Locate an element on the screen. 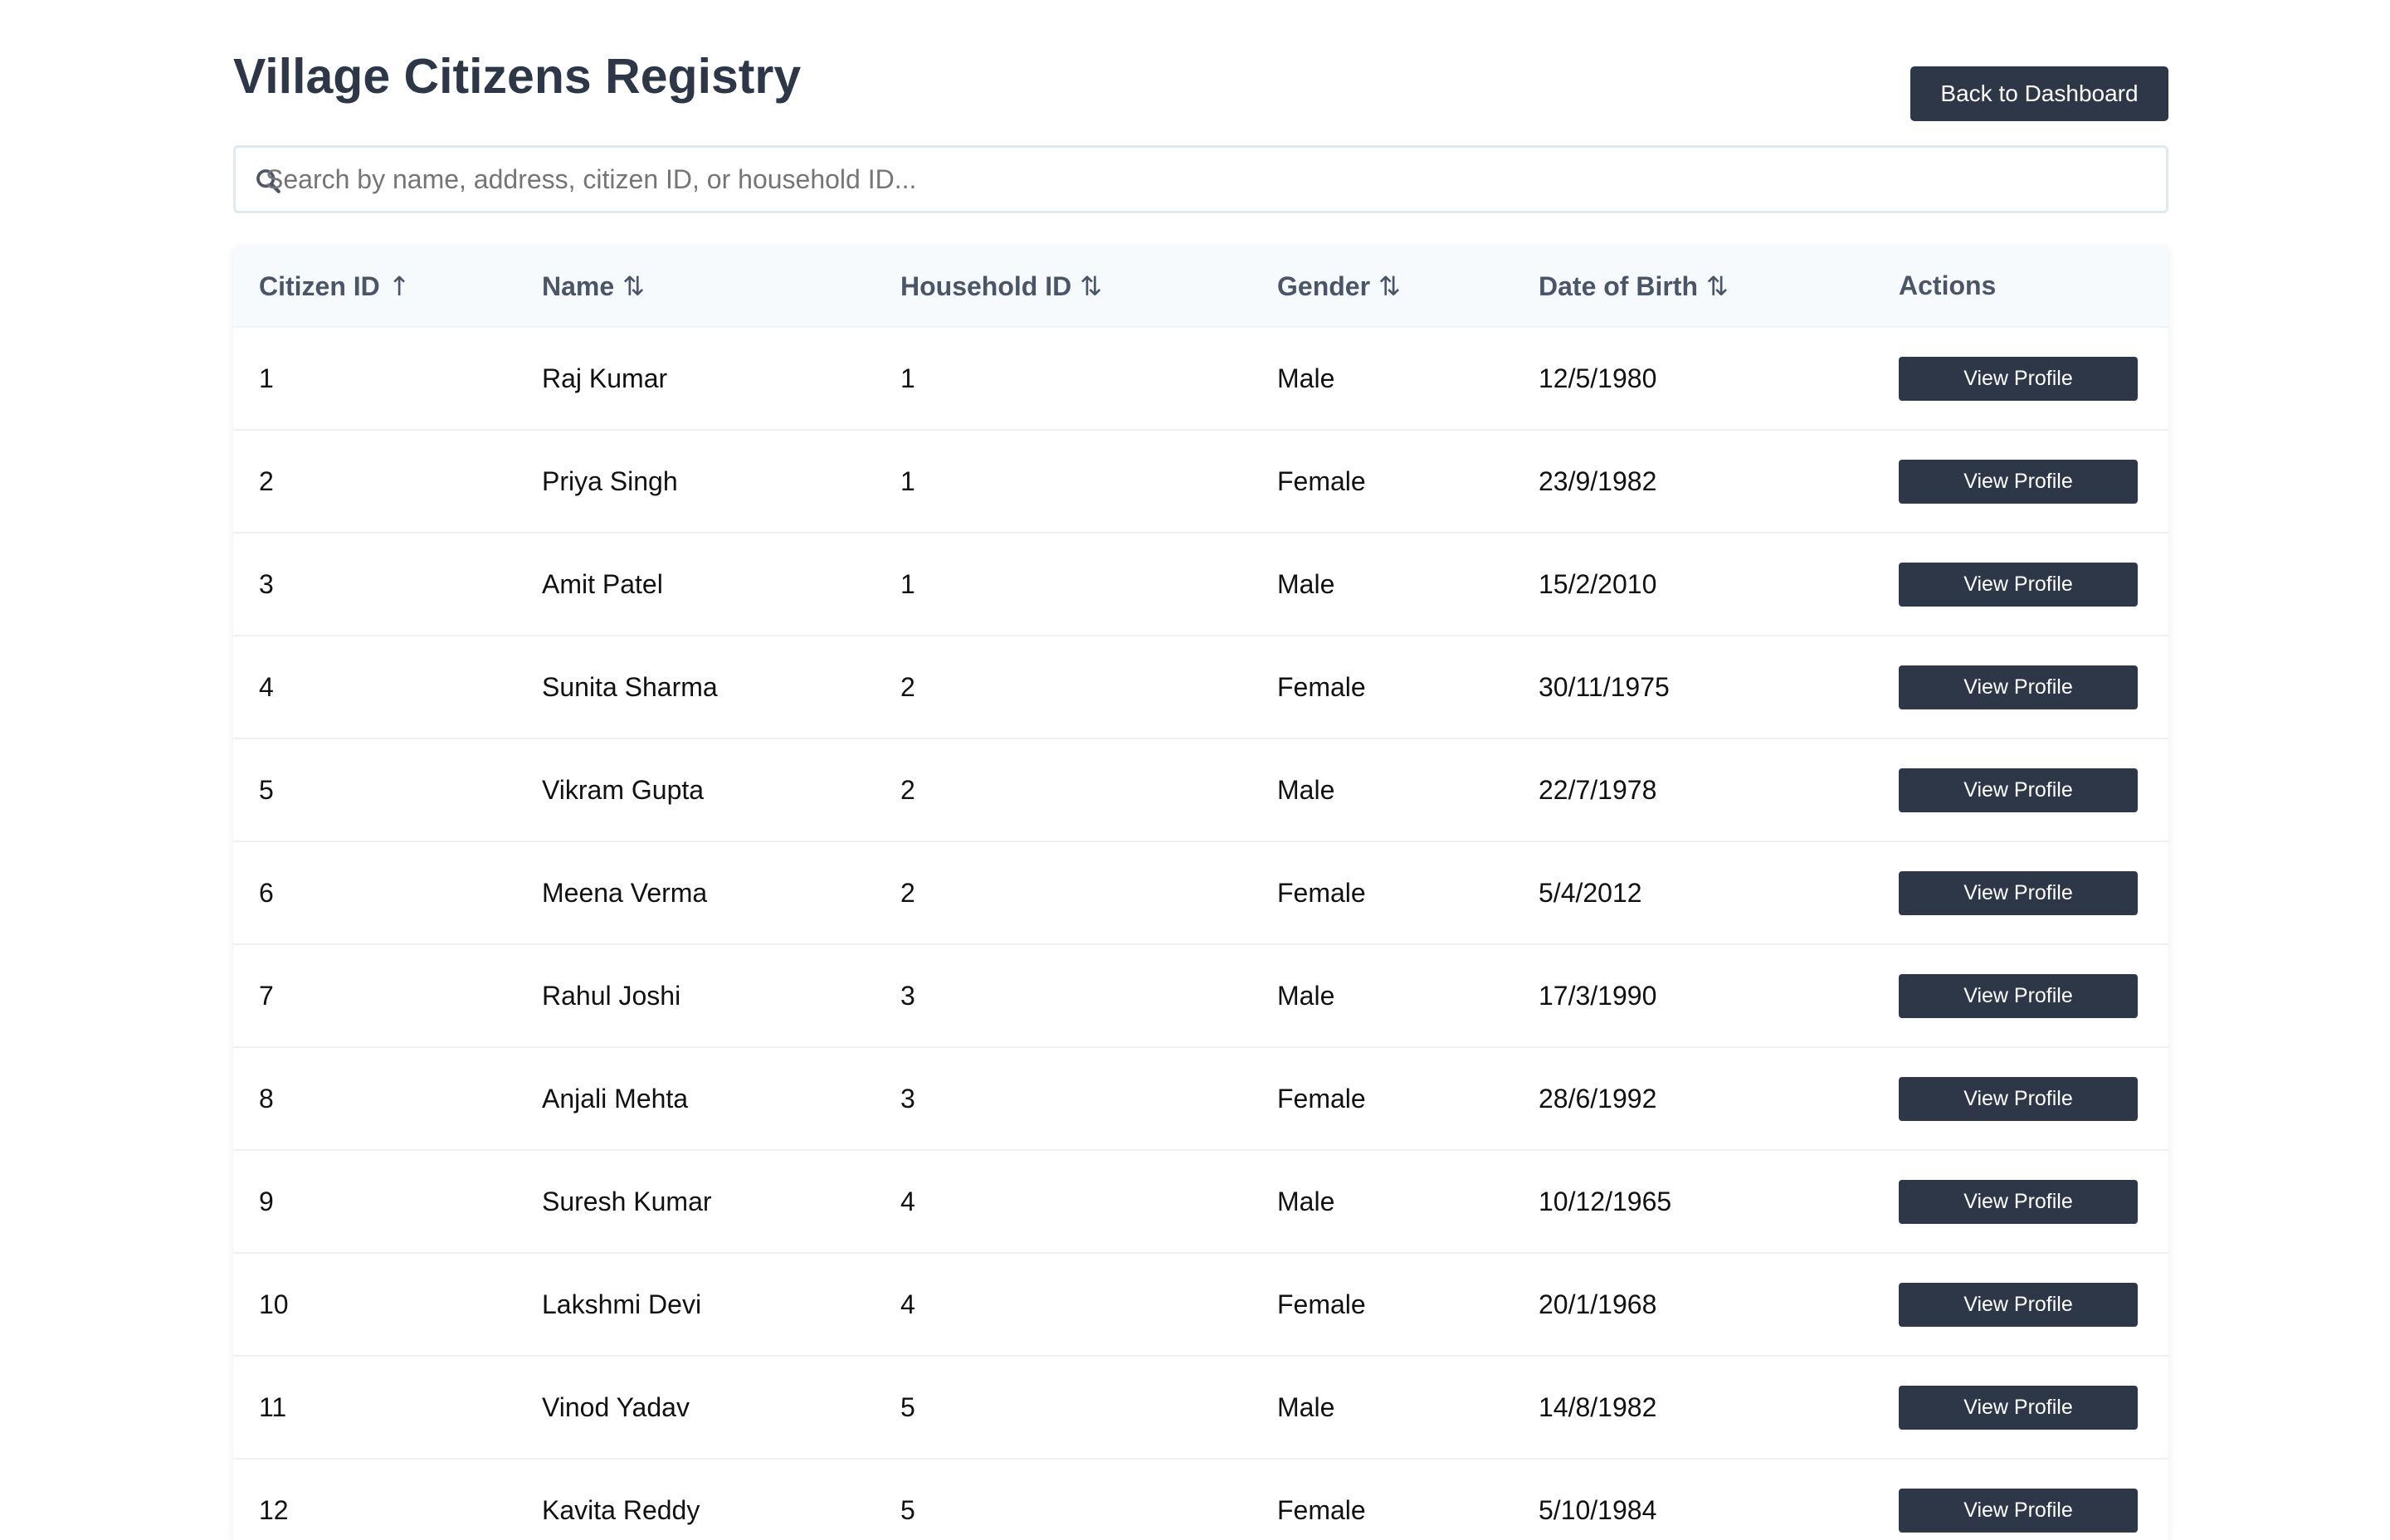 The width and height of the screenshot is (2390, 1540). column-header-label: Household ID is located at coordinates (986, 285).